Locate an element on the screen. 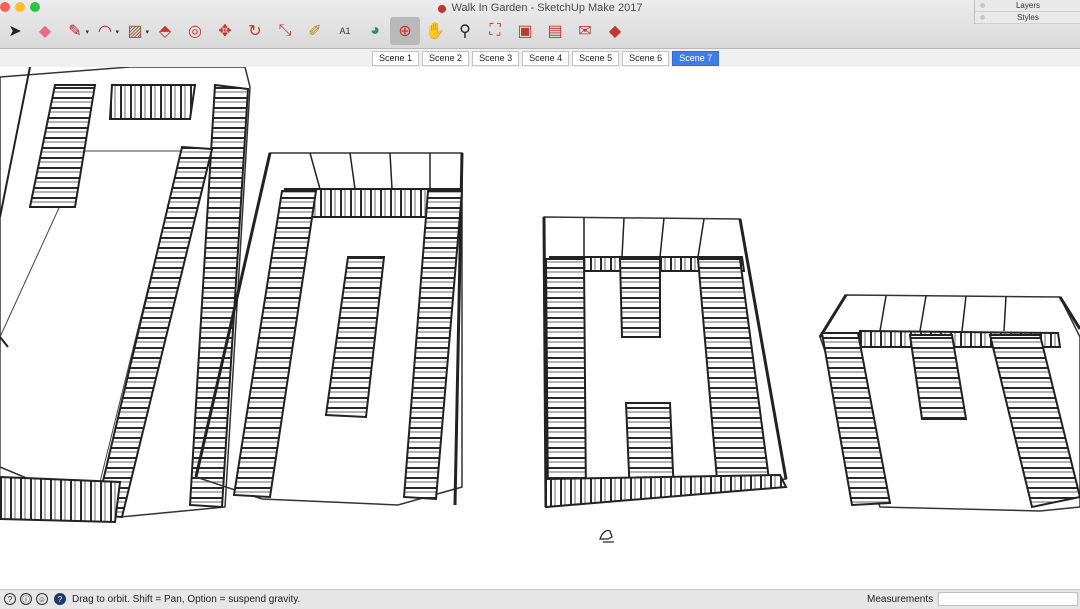 The image size is (1080, 609). main-toolbar: ➤ ◆ ✎ ▾ ◠ ▾ ▨ ▾ ⬘ ◎ ✥ ↻ ⤡ ✐ A1 ◕ ⊕ ✋ ⚲ ⛶ ▣ ▤ ✉ ◆ is located at coordinates (315, 31).